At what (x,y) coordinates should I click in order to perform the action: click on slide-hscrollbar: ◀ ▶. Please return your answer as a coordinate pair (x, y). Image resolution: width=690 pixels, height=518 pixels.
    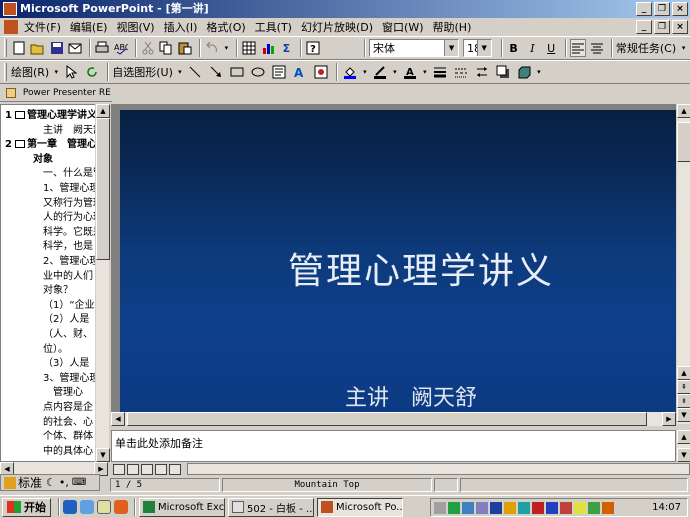
    Looking at the image, I should click on (393, 419).